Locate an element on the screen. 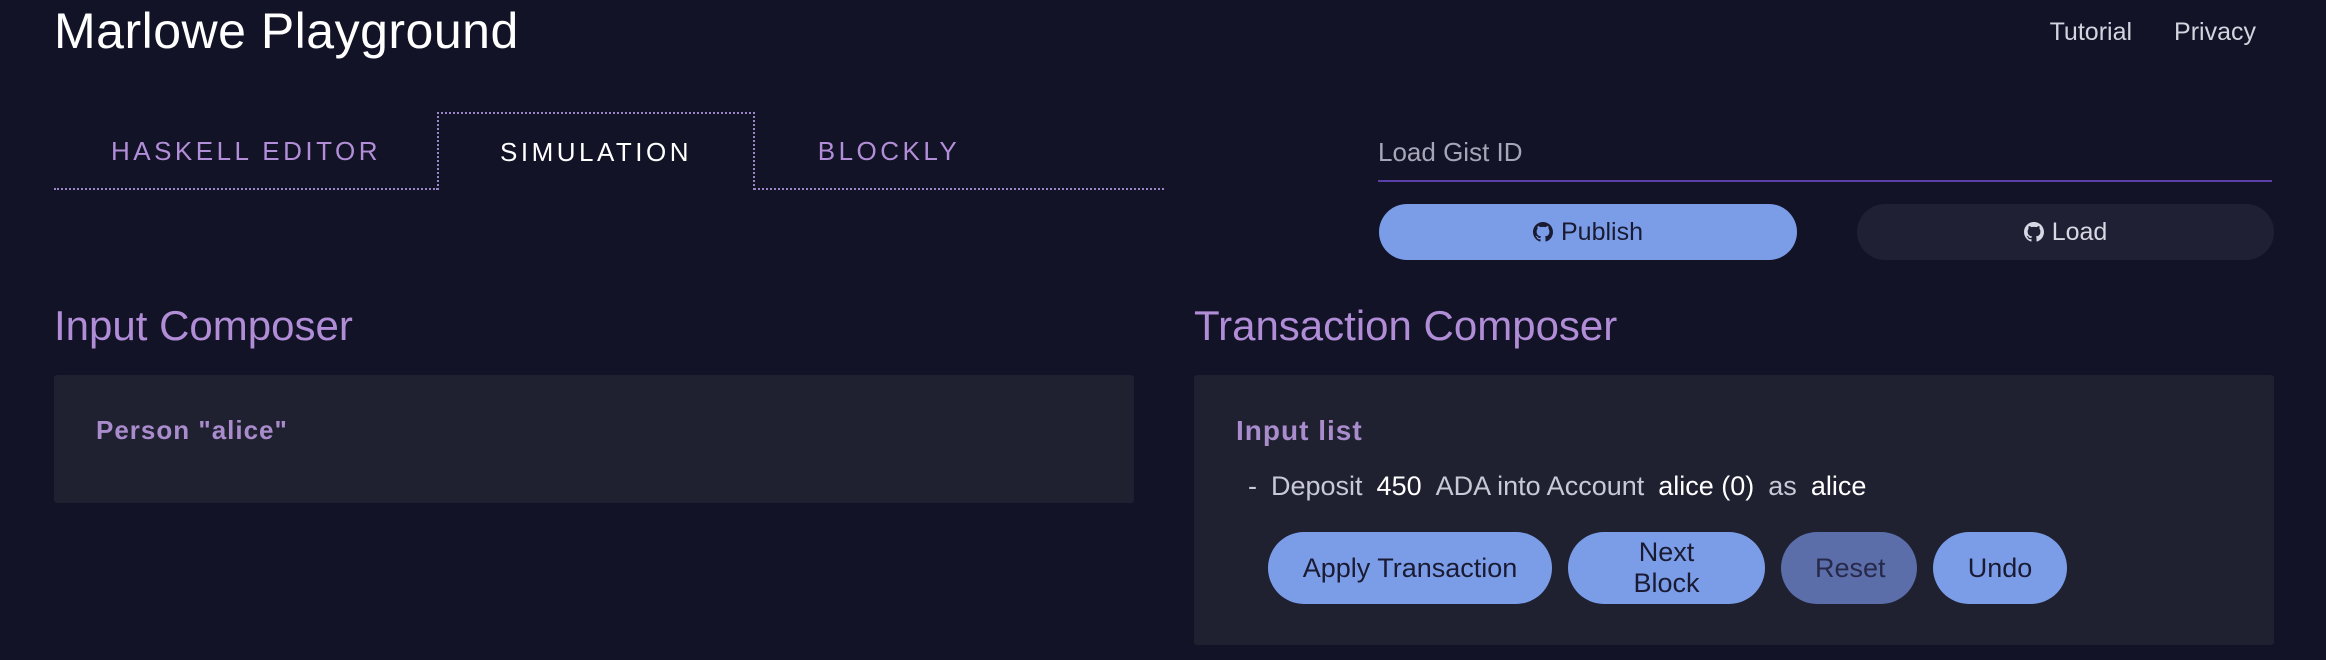 This screenshot has width=2326, height=660. reset-button: Reset is located at coordinates (1849, 568).